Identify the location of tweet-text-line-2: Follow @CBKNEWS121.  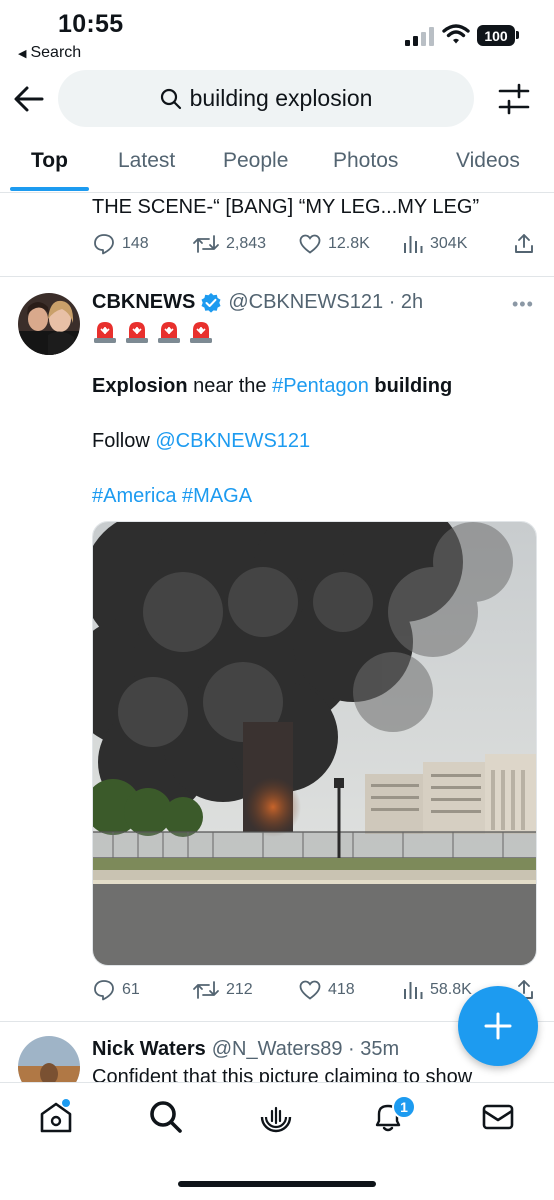
(201, 441).